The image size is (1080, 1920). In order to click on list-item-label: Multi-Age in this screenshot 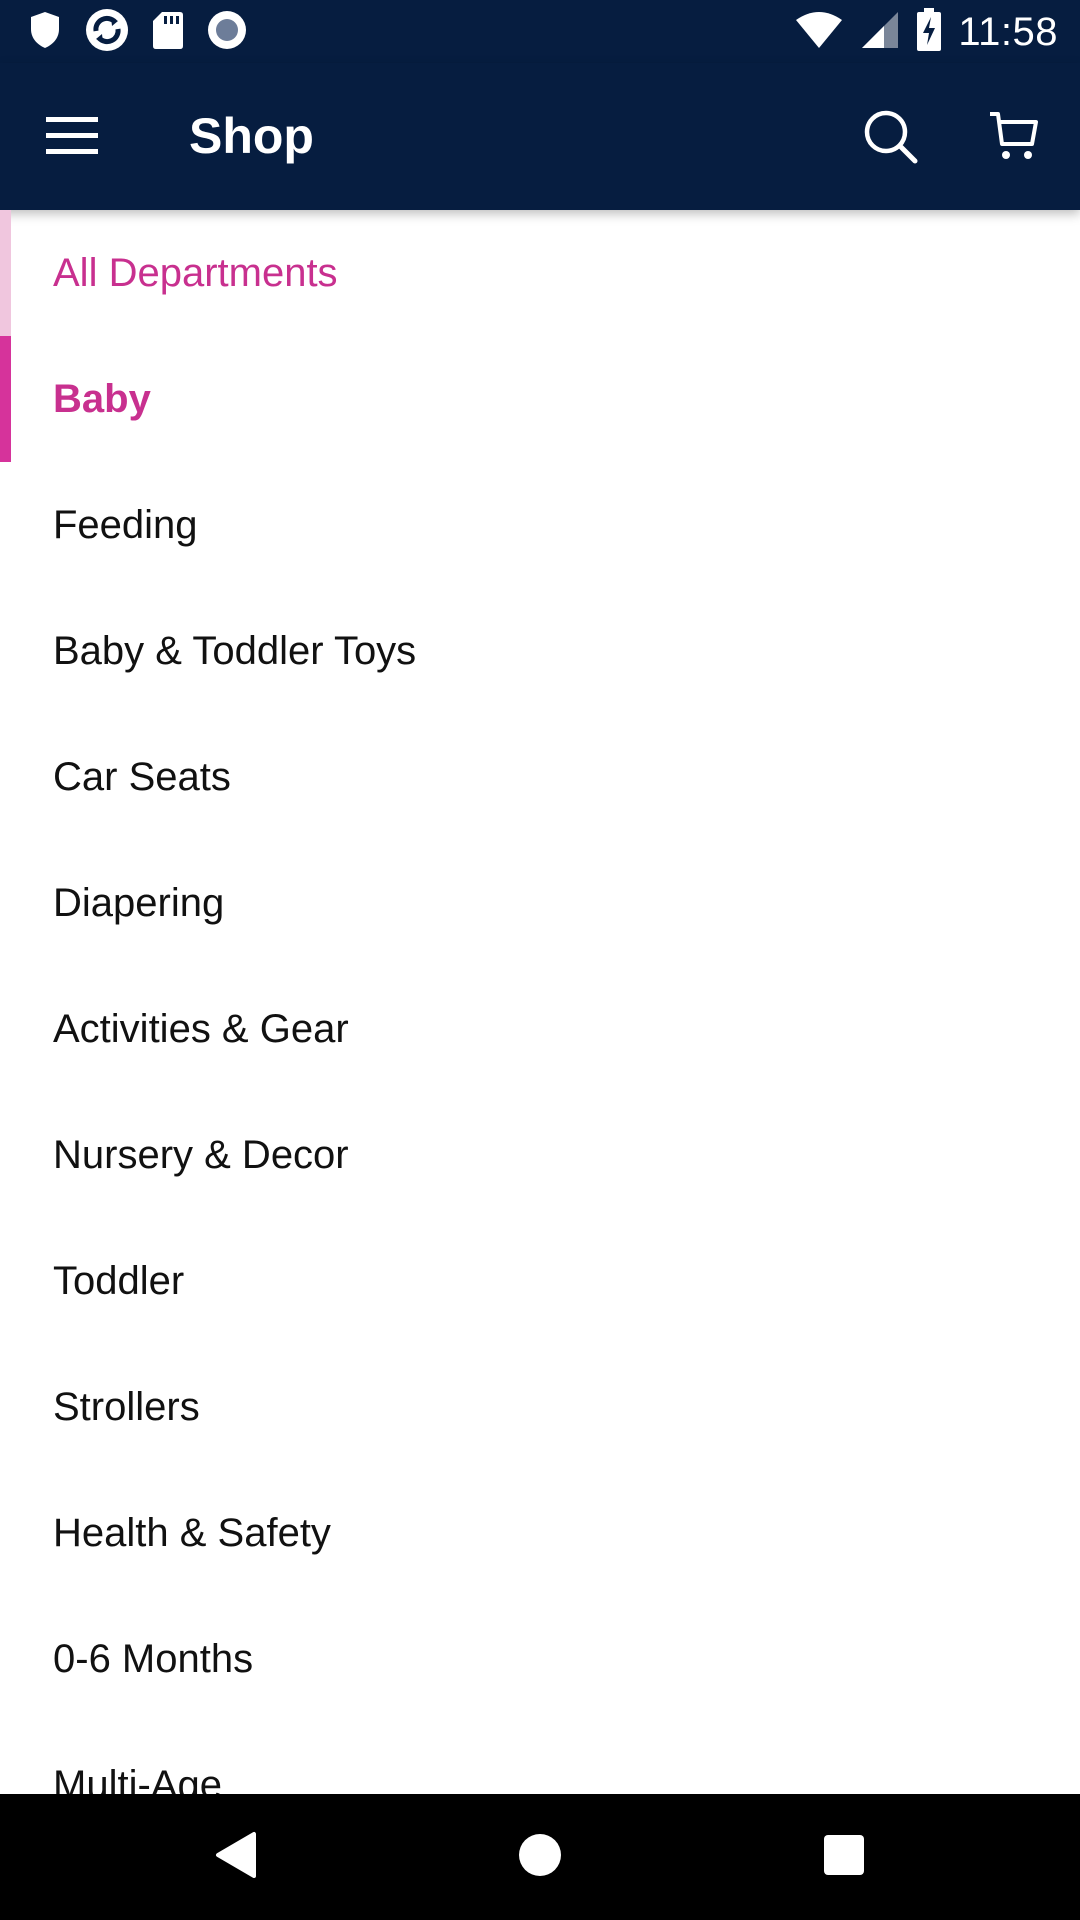, I will do `click(137, 1778)`.